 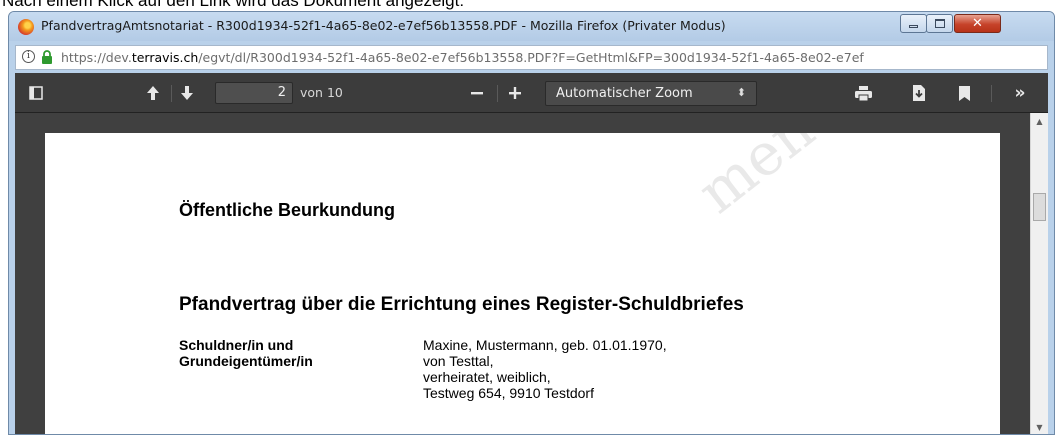 I want to click on zoom-value: Automatischer Zoom, so click(x=624, y=93).